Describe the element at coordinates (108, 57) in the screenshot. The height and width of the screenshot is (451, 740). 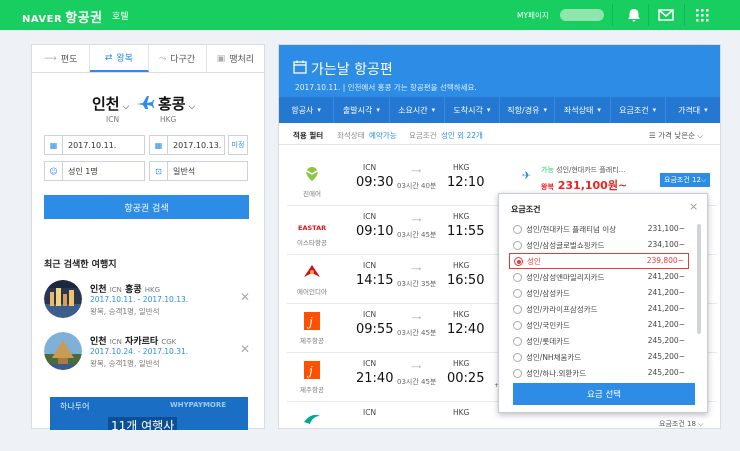
I see `swap-icon: ⇄` at that location.